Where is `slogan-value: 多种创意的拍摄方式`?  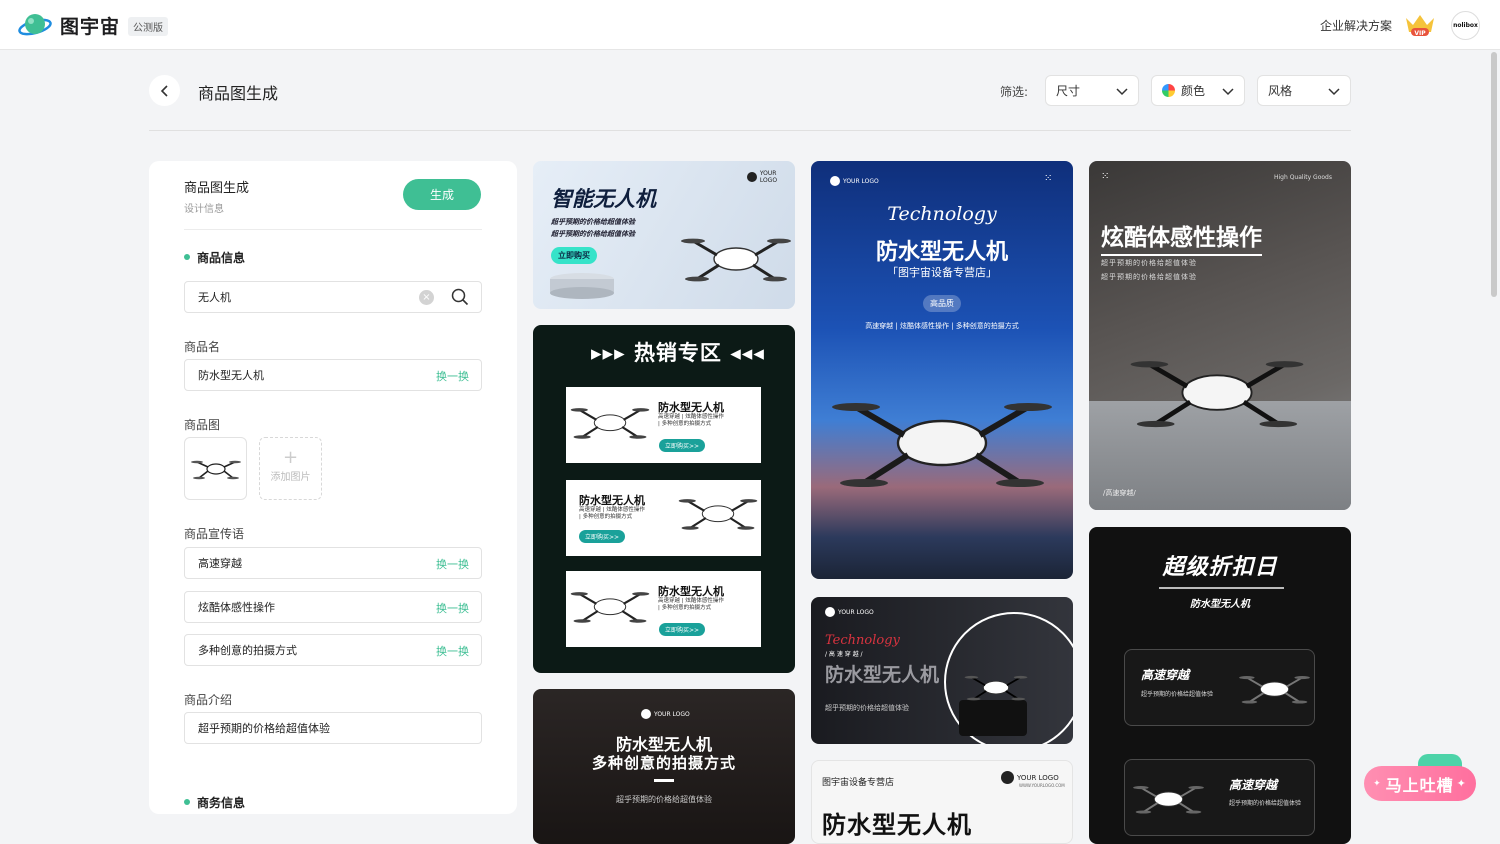
slogan-value: 多种创意的拍摄方式 is located at coordinates (247, 650).